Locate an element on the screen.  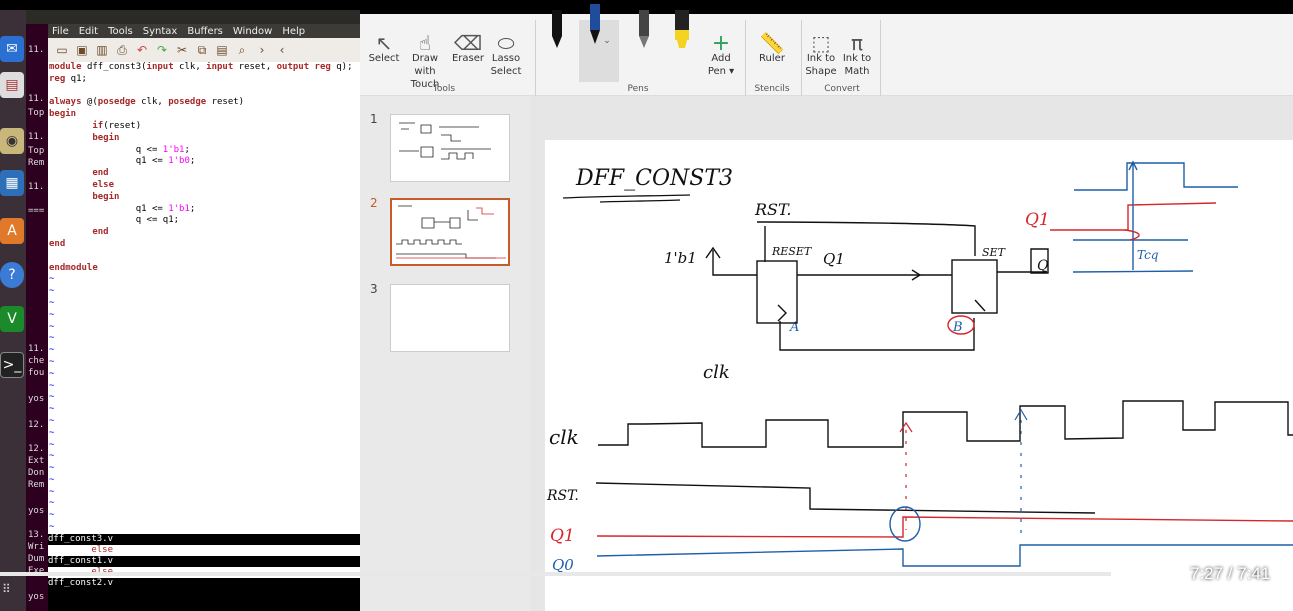
thunderbird-icon: ✉ is located at coordinates (12, 49).